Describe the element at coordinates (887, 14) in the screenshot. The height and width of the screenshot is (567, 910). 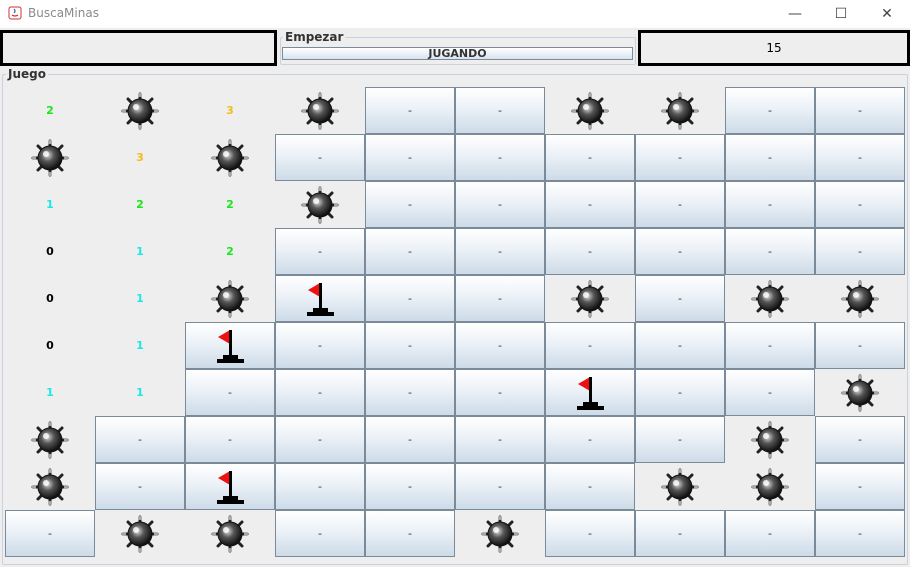
I see `close-button: ✕` at that location.